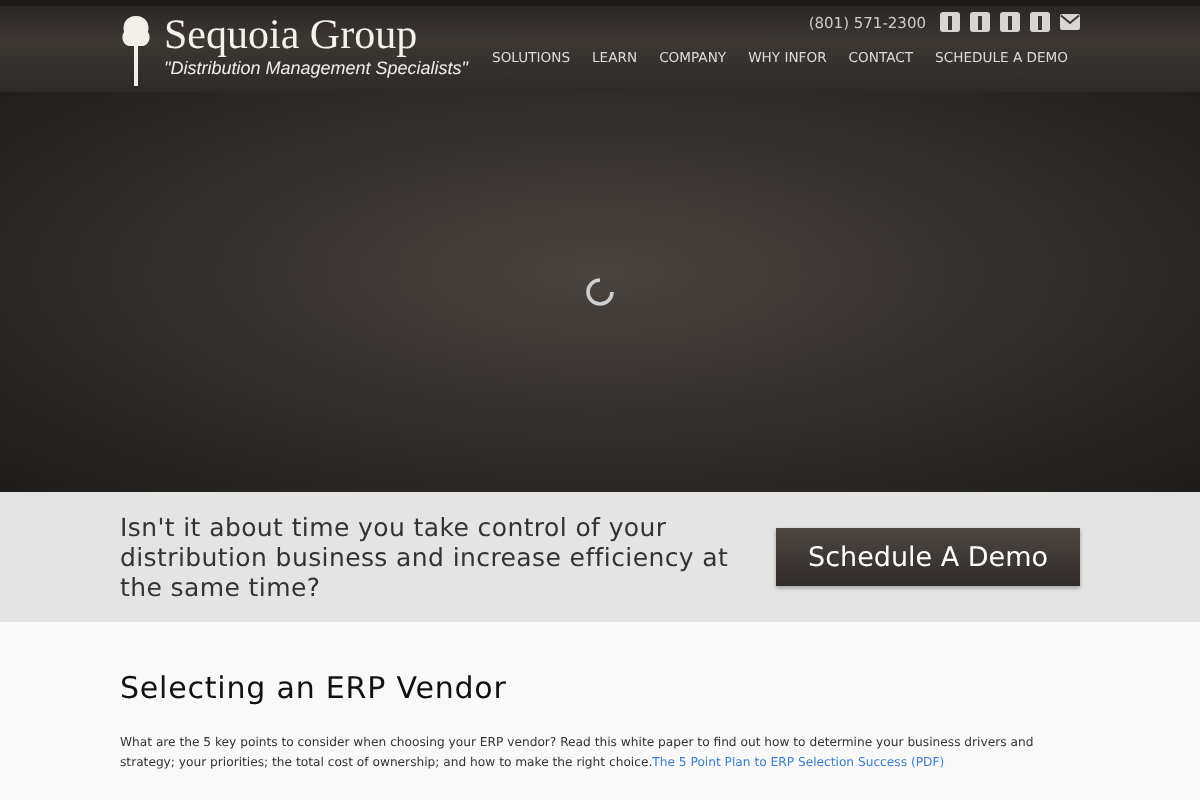  I want to click on envelope-icon, so click(1070, 22).